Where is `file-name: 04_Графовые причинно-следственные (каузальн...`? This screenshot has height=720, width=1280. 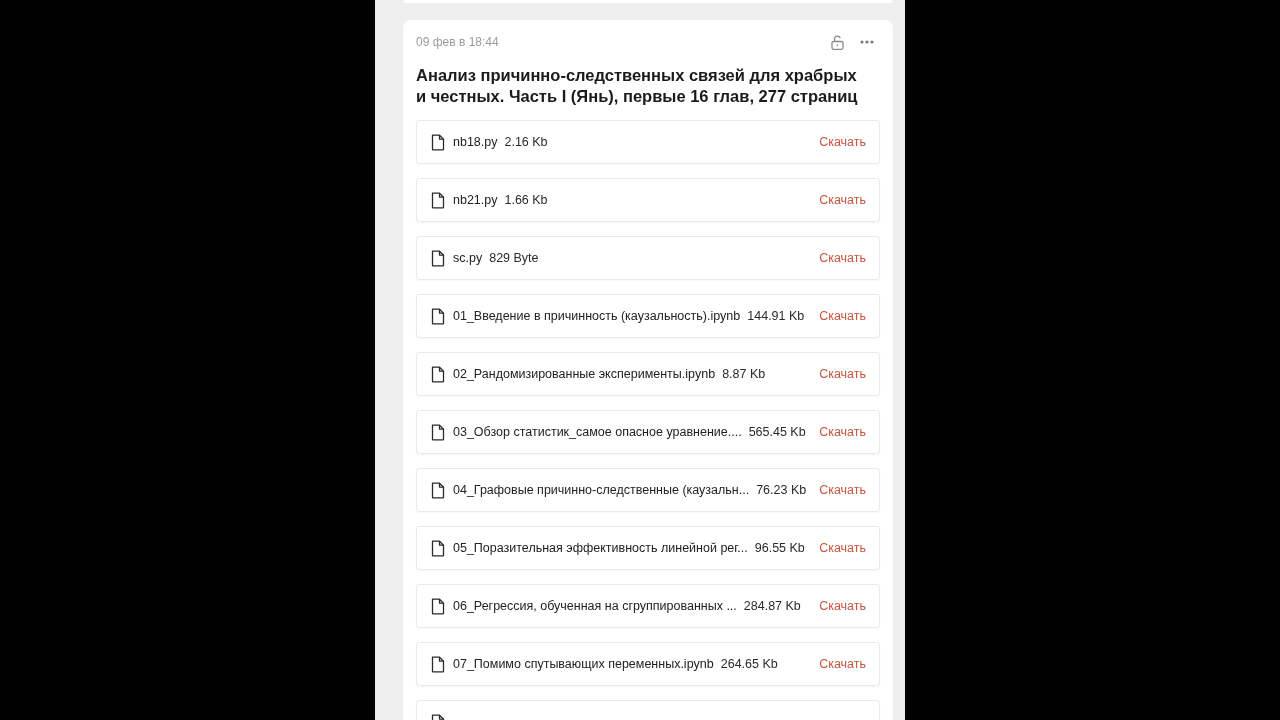
file-name: 04_Графовые причинно-следственные (каузальн... is located at coordinates (601, 490).